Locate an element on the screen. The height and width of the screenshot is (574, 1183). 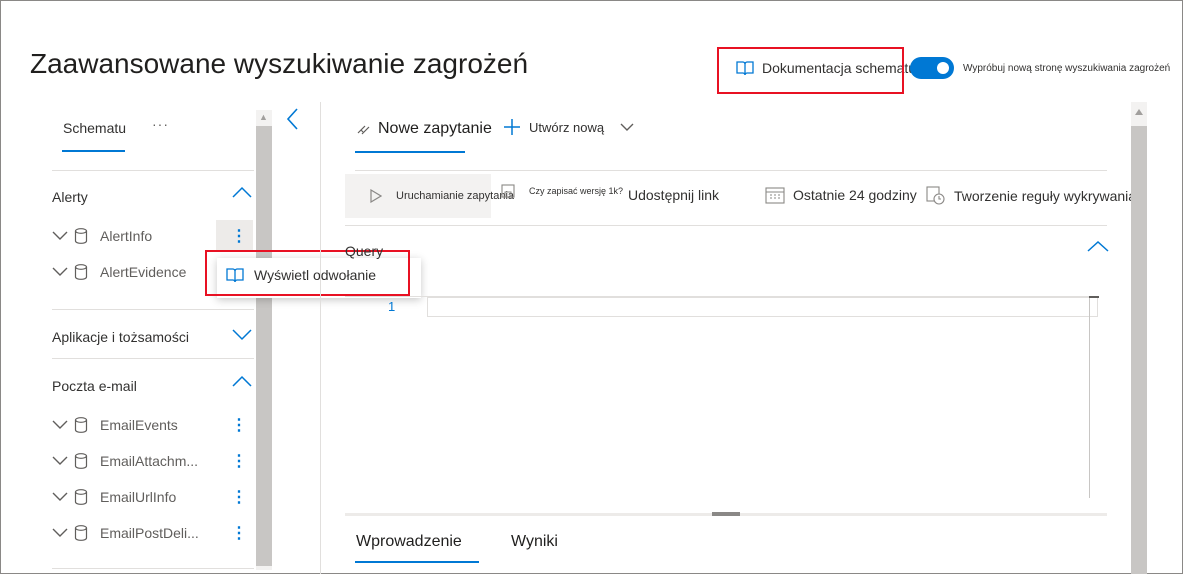
create-detection-rule-button: Tworzenie reguły wykrywania is located at coordinates (1031, 196).